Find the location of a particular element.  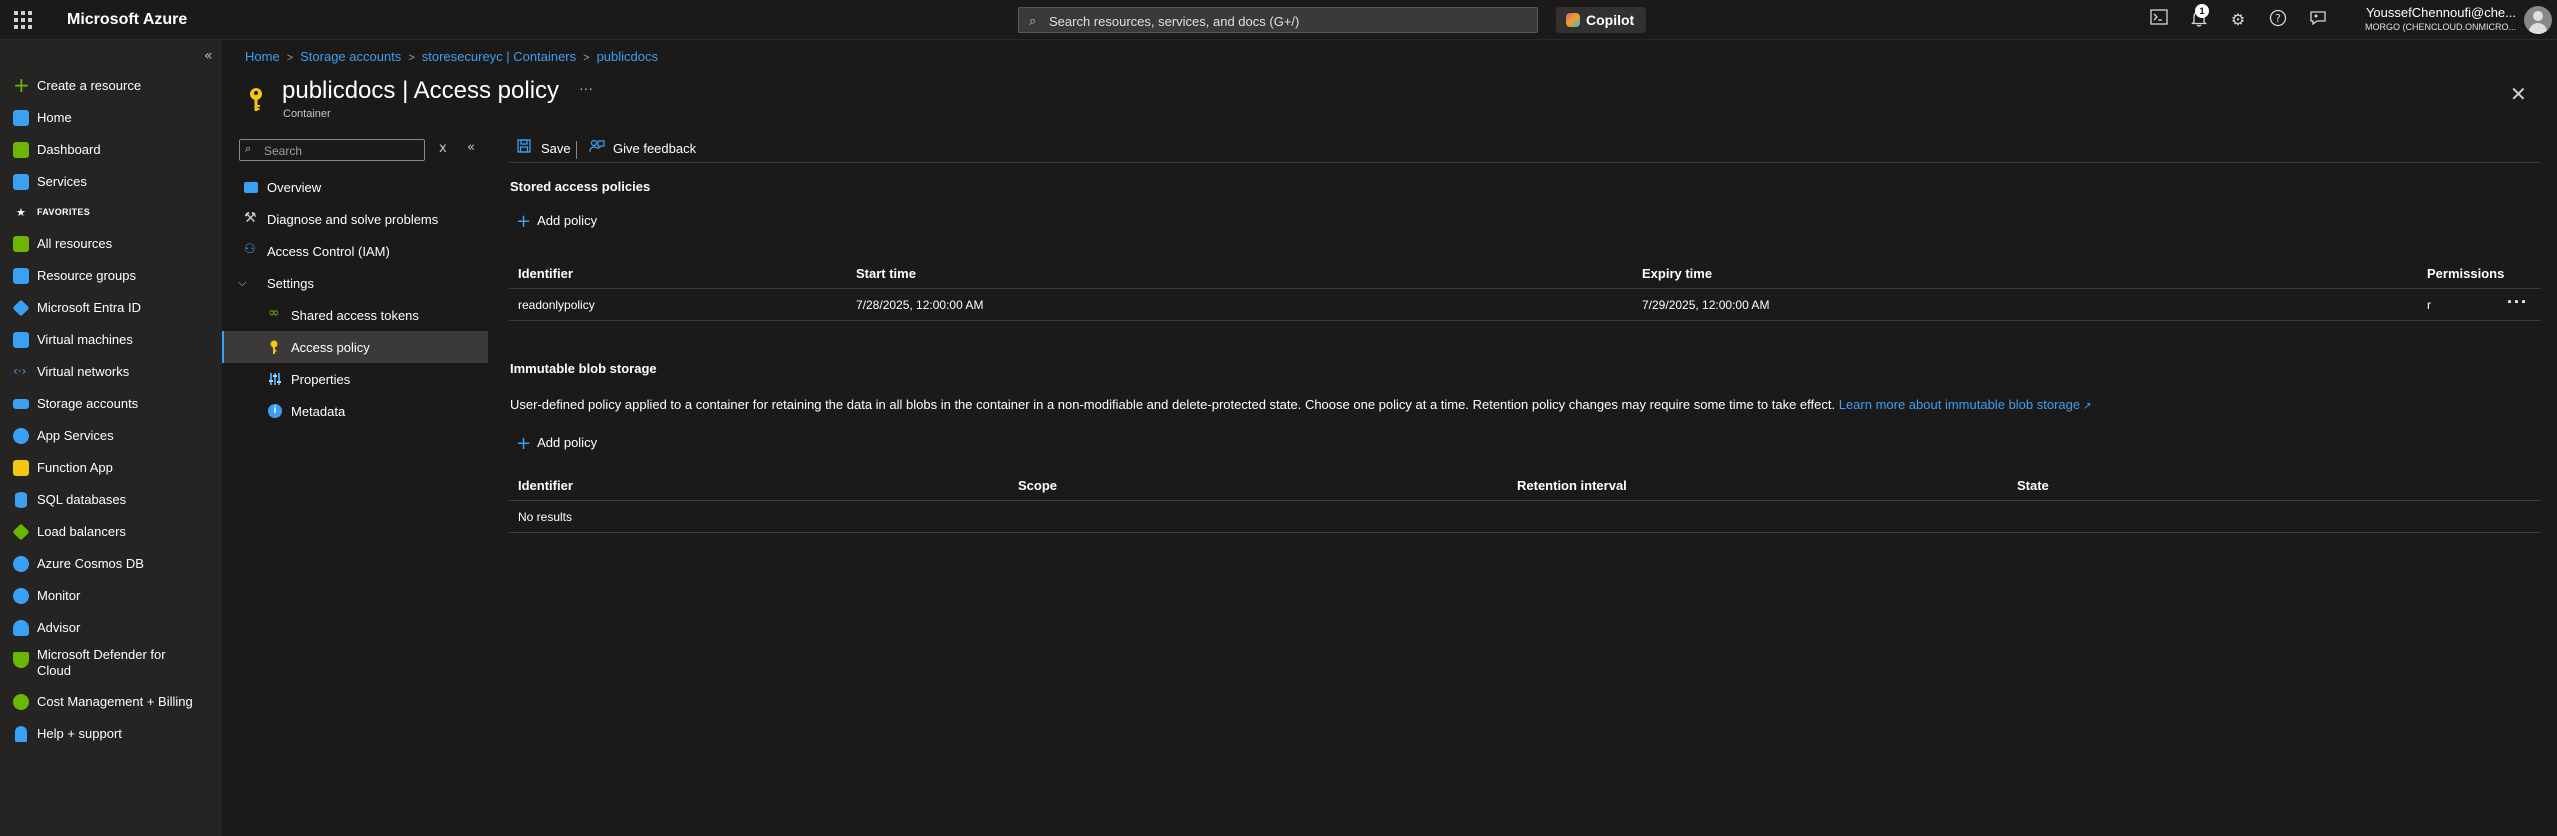

app-services-icon is located at coordinates (21, 436).